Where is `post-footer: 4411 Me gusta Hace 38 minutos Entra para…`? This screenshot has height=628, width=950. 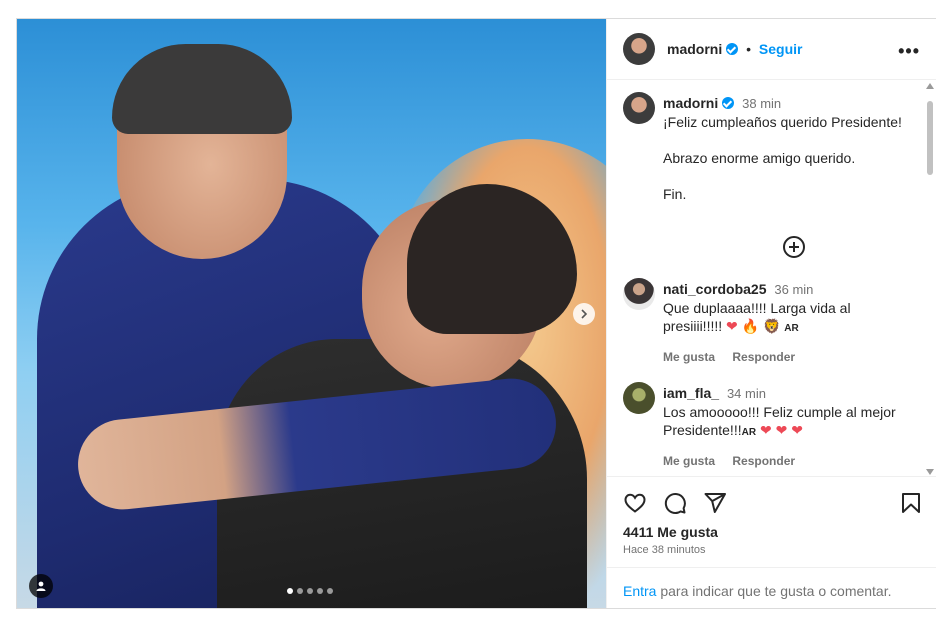 post-footer: 4411 Me gusta Hace 38 minutos Entra para… is located at coordinates (771, 542).